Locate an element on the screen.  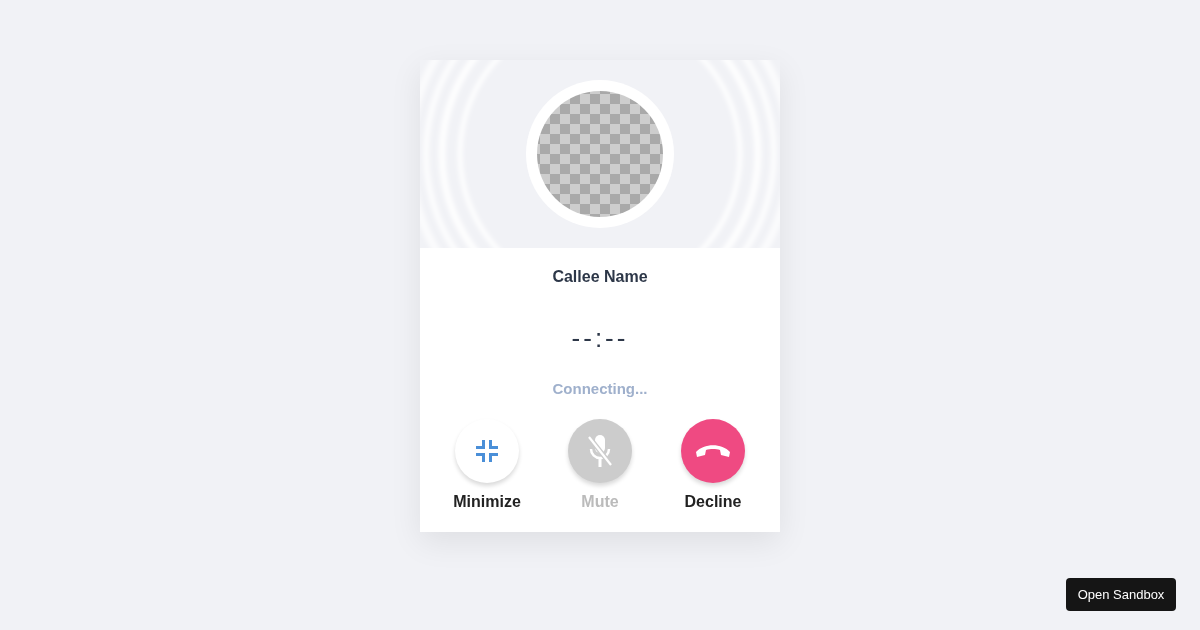
button-label: Minimize is located at coordinates (487, 502).